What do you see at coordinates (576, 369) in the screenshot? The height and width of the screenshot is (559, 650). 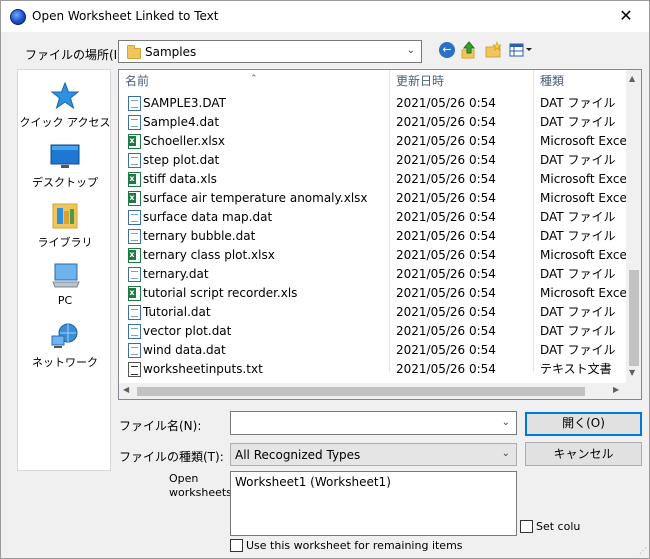 I see `file-type: テキスト文書` at bounding box center [576, 369].